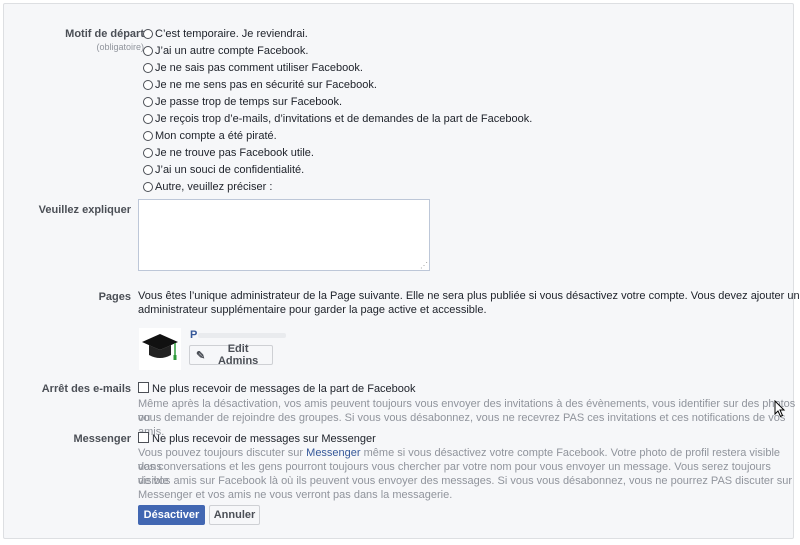 Image resolution: width=800 pixels, height=545 pixels. Describe the element at coordinates (193, 335) in the screenshot. I see `page-name-link: P` at that location.